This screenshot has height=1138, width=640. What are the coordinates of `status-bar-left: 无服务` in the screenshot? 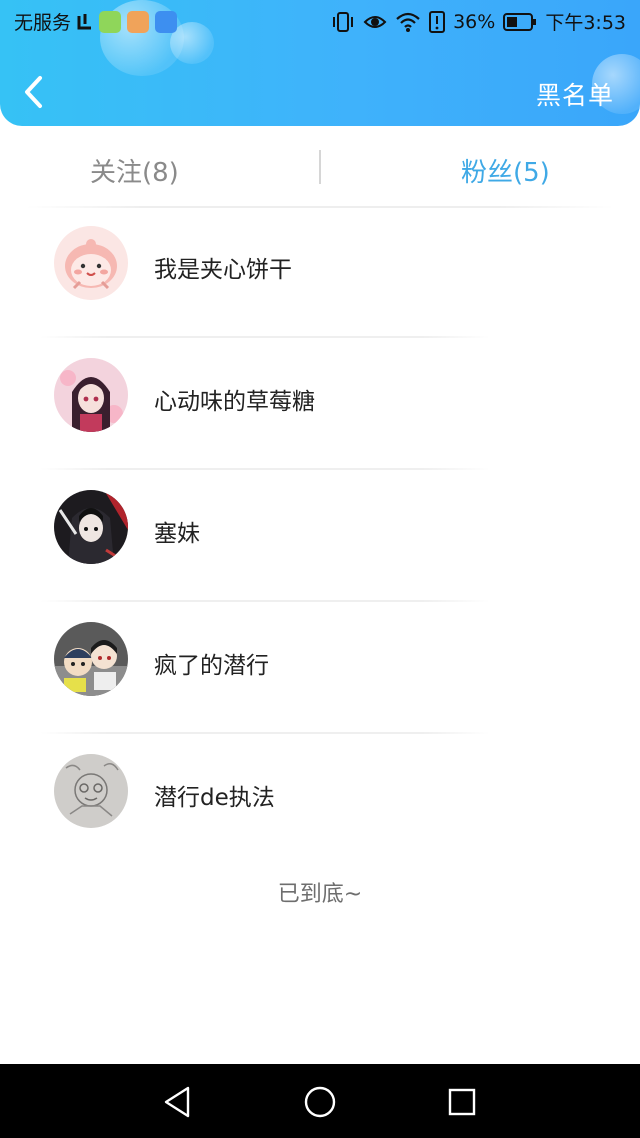 It's located at (96, 21).